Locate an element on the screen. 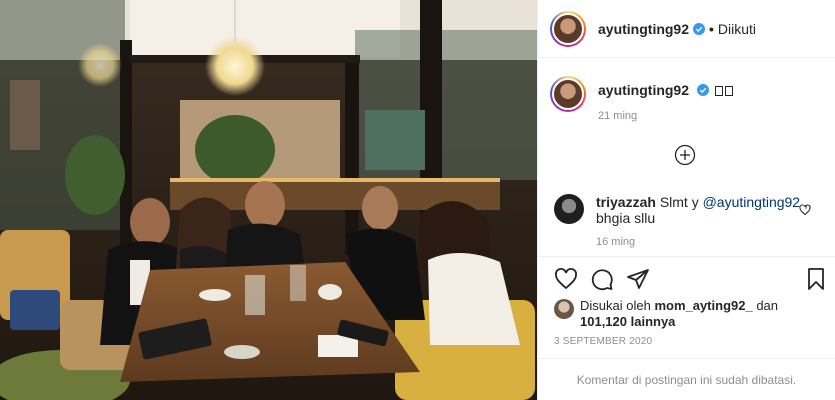 The image size is (835, 400). post-caption: ayutingting92 21 ming is located at coordinates (686, 99).